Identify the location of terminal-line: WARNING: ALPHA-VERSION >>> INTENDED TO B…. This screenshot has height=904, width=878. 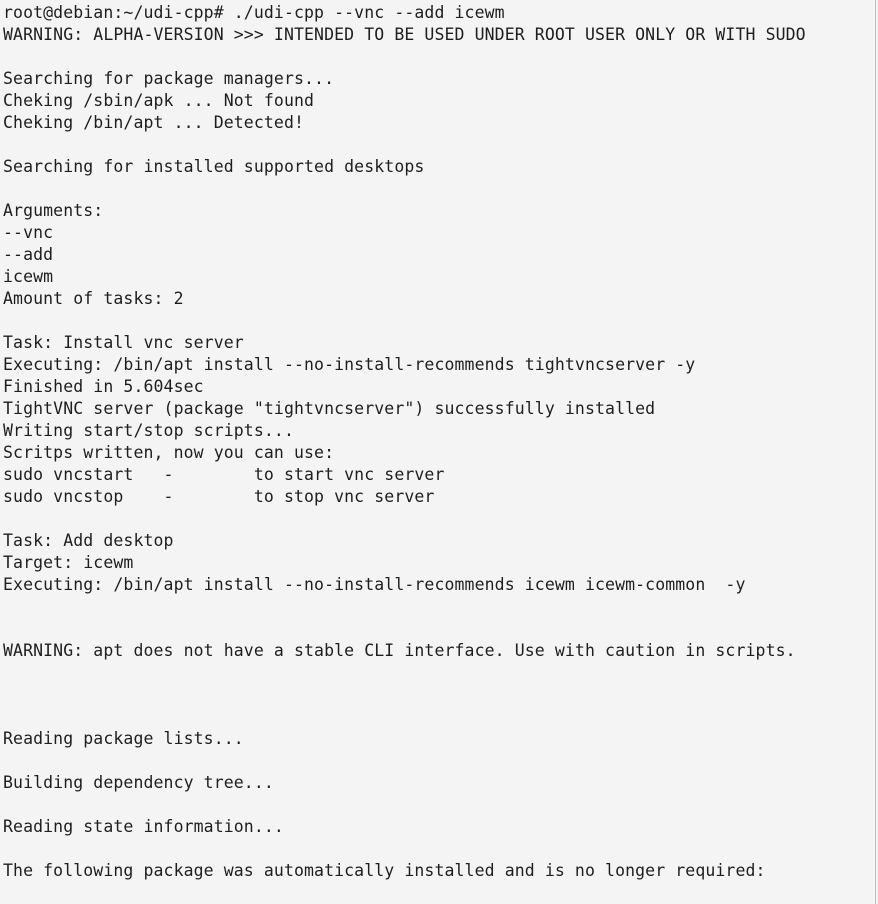
(404, 34).